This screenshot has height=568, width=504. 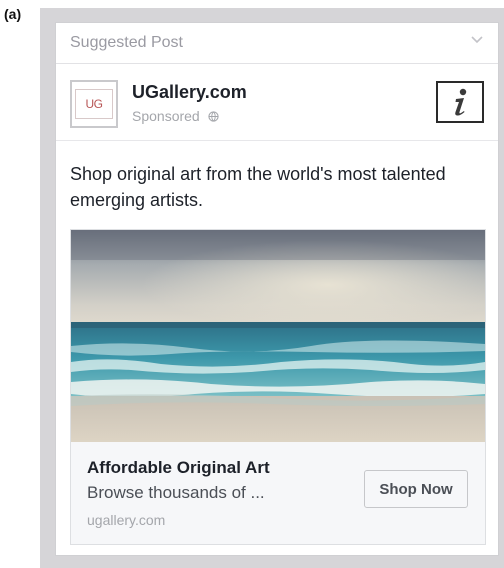 What do you see at coordinates (189, 92) in the screenshot?
I see `advertiser-name: UGallery.com` at bounding box center [189, 92].